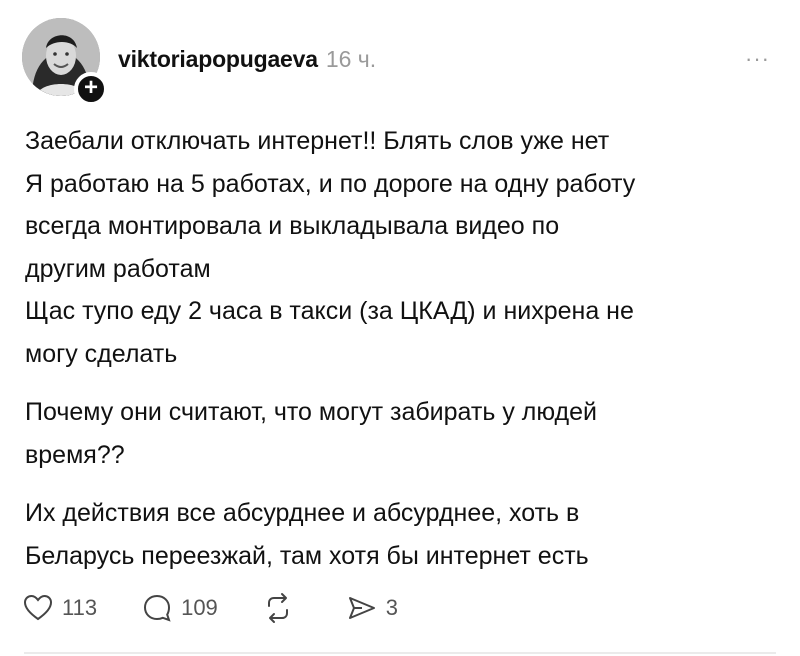  I want to click on avatar-container: +, so click(65, 62).